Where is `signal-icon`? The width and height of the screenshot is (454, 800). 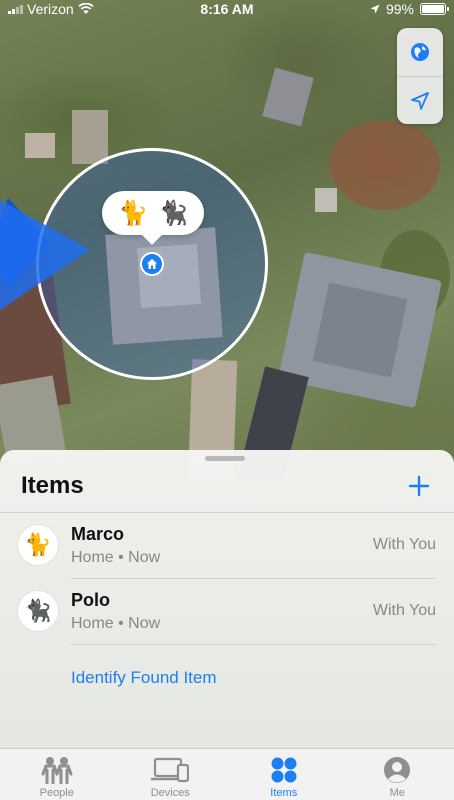
signal-icon is located at coordinates (15, 9).